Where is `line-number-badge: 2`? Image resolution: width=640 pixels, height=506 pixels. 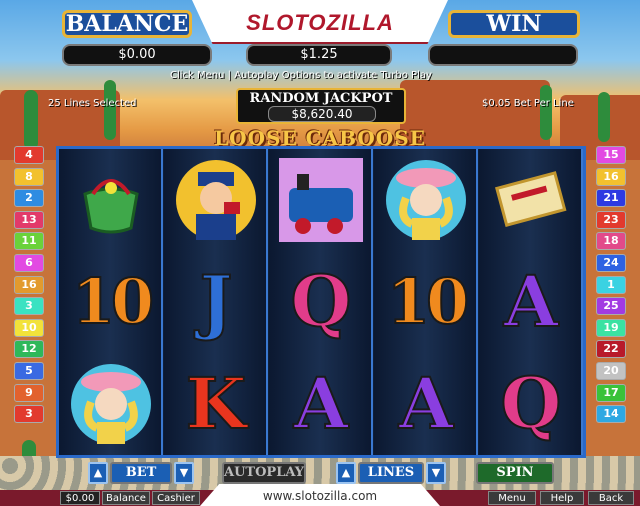
line-number-badge: 2 is located at coordinates (29, 198).